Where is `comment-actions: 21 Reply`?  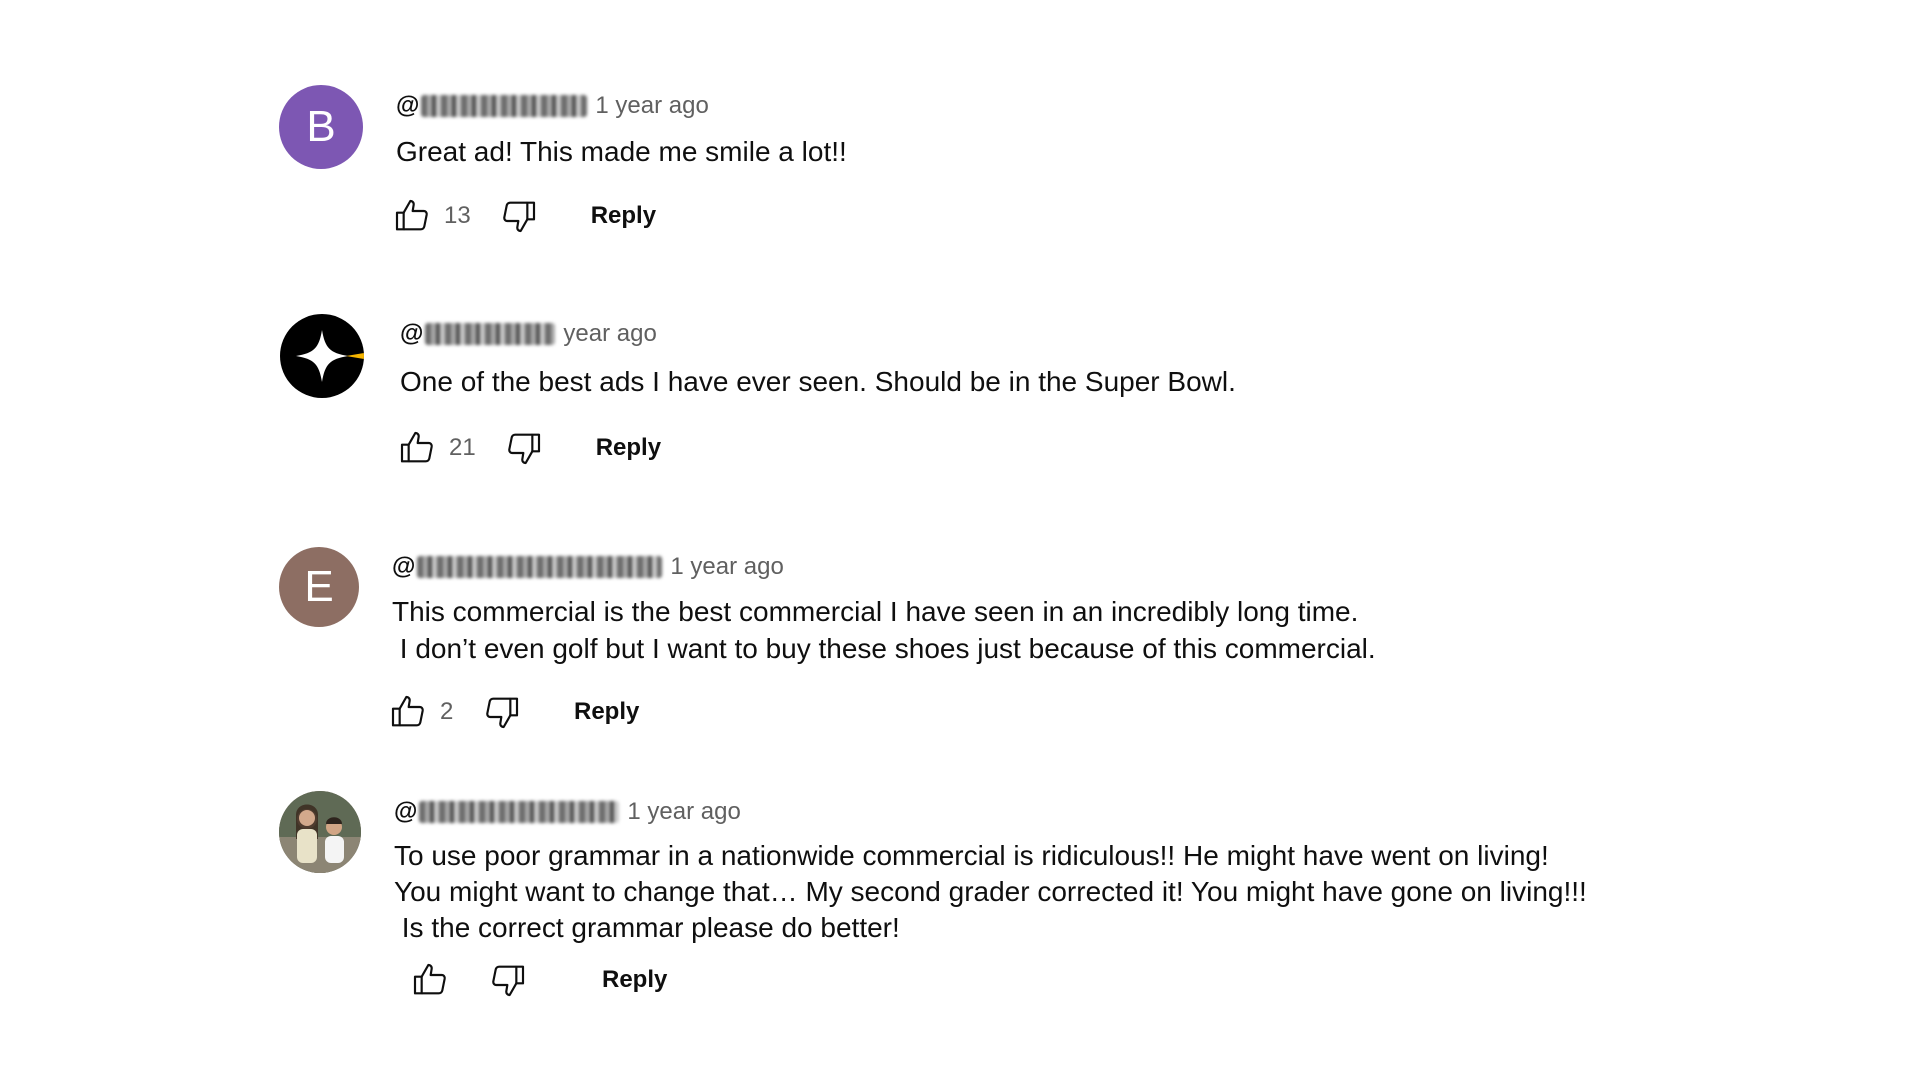 comment-actions: 21 Reply is located at coordinates (528, 448).